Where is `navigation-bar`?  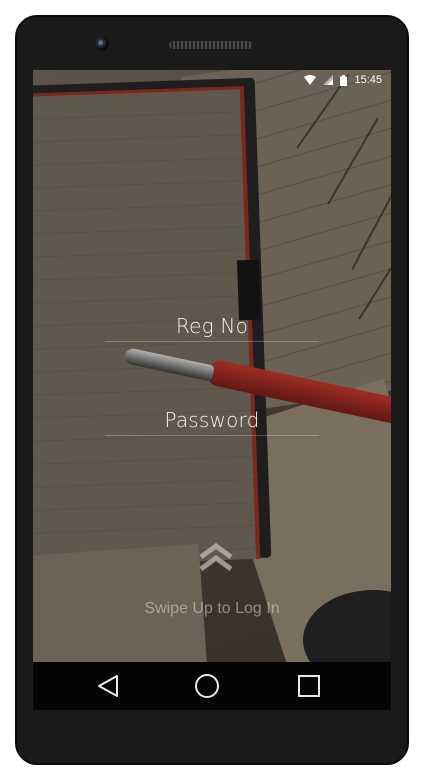 navigation-bar is located at coordinates (212, 686).